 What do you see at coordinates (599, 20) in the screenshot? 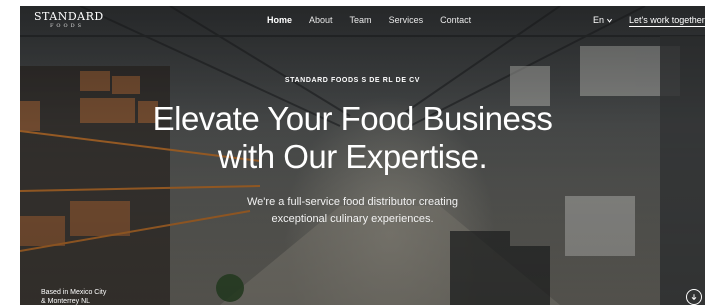
I see `language-label: En` at bounding box center [599, 20].